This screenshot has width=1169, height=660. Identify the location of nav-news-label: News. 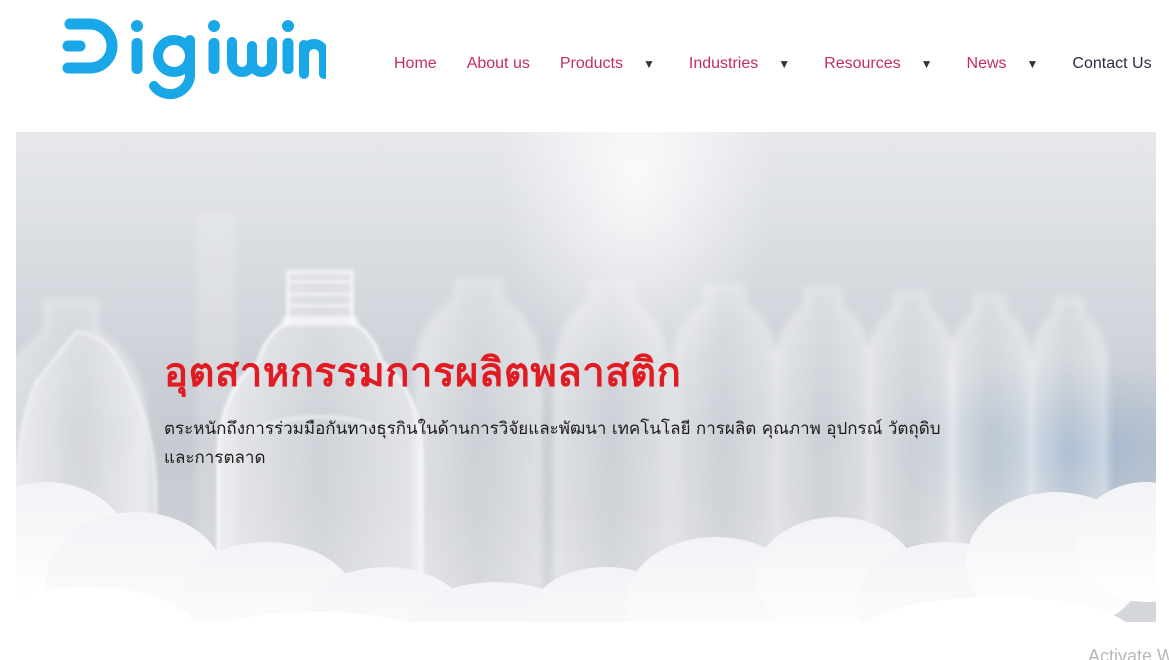
(986, 63).